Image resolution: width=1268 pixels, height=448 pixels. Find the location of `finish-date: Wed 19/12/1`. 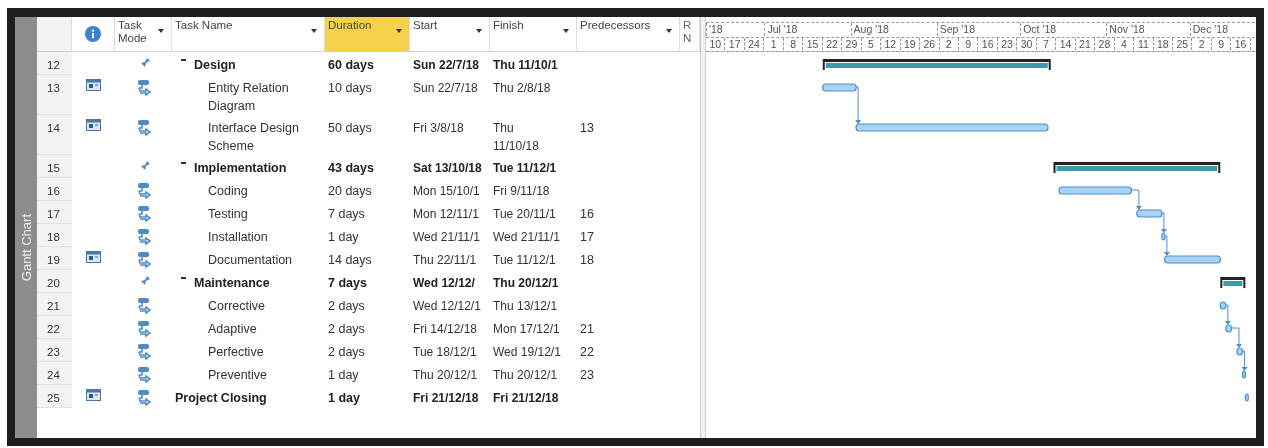

finish-date: Wed 19/12/1 is located at coordinates (527, 352).